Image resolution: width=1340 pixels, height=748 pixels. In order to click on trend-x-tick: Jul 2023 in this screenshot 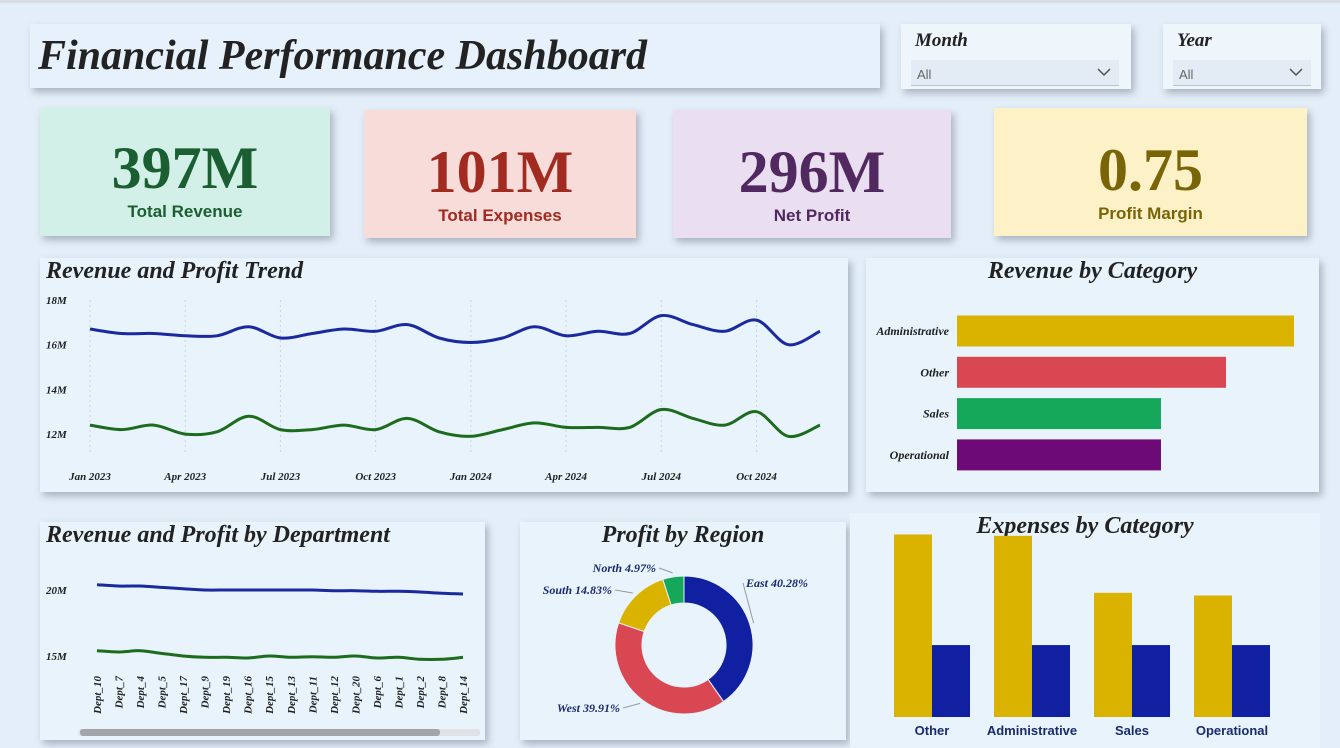, I will do `click(280, 477)`.